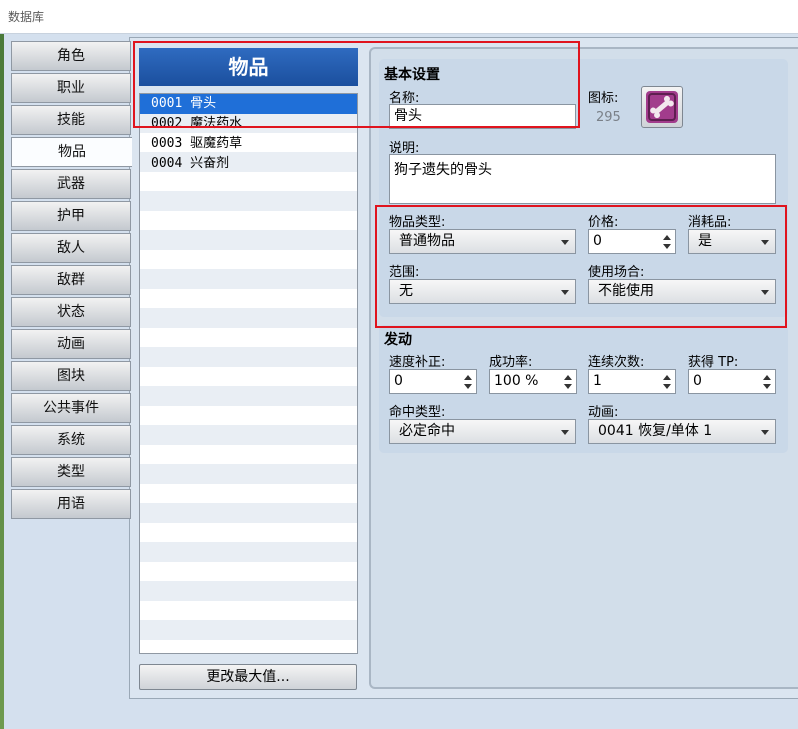  I want to click on success-stepper: 100 %, so click(533, 381).